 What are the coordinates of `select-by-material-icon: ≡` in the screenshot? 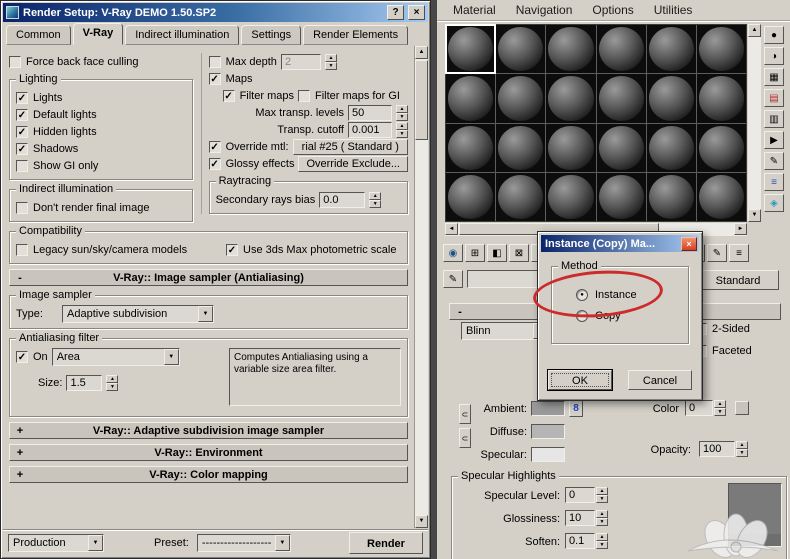 It's located at (774, 182).